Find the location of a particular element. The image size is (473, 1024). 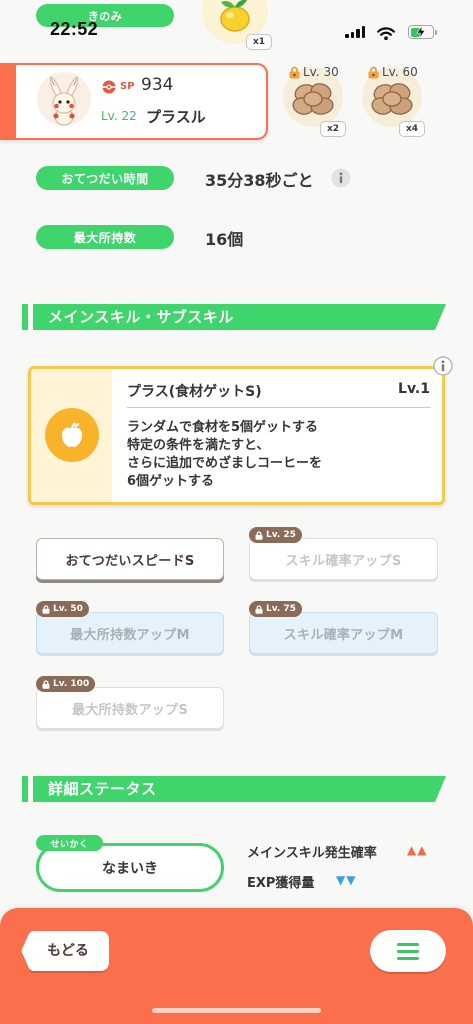

help-time-label: おてつだい時間 is located at coordinates (105, 178).